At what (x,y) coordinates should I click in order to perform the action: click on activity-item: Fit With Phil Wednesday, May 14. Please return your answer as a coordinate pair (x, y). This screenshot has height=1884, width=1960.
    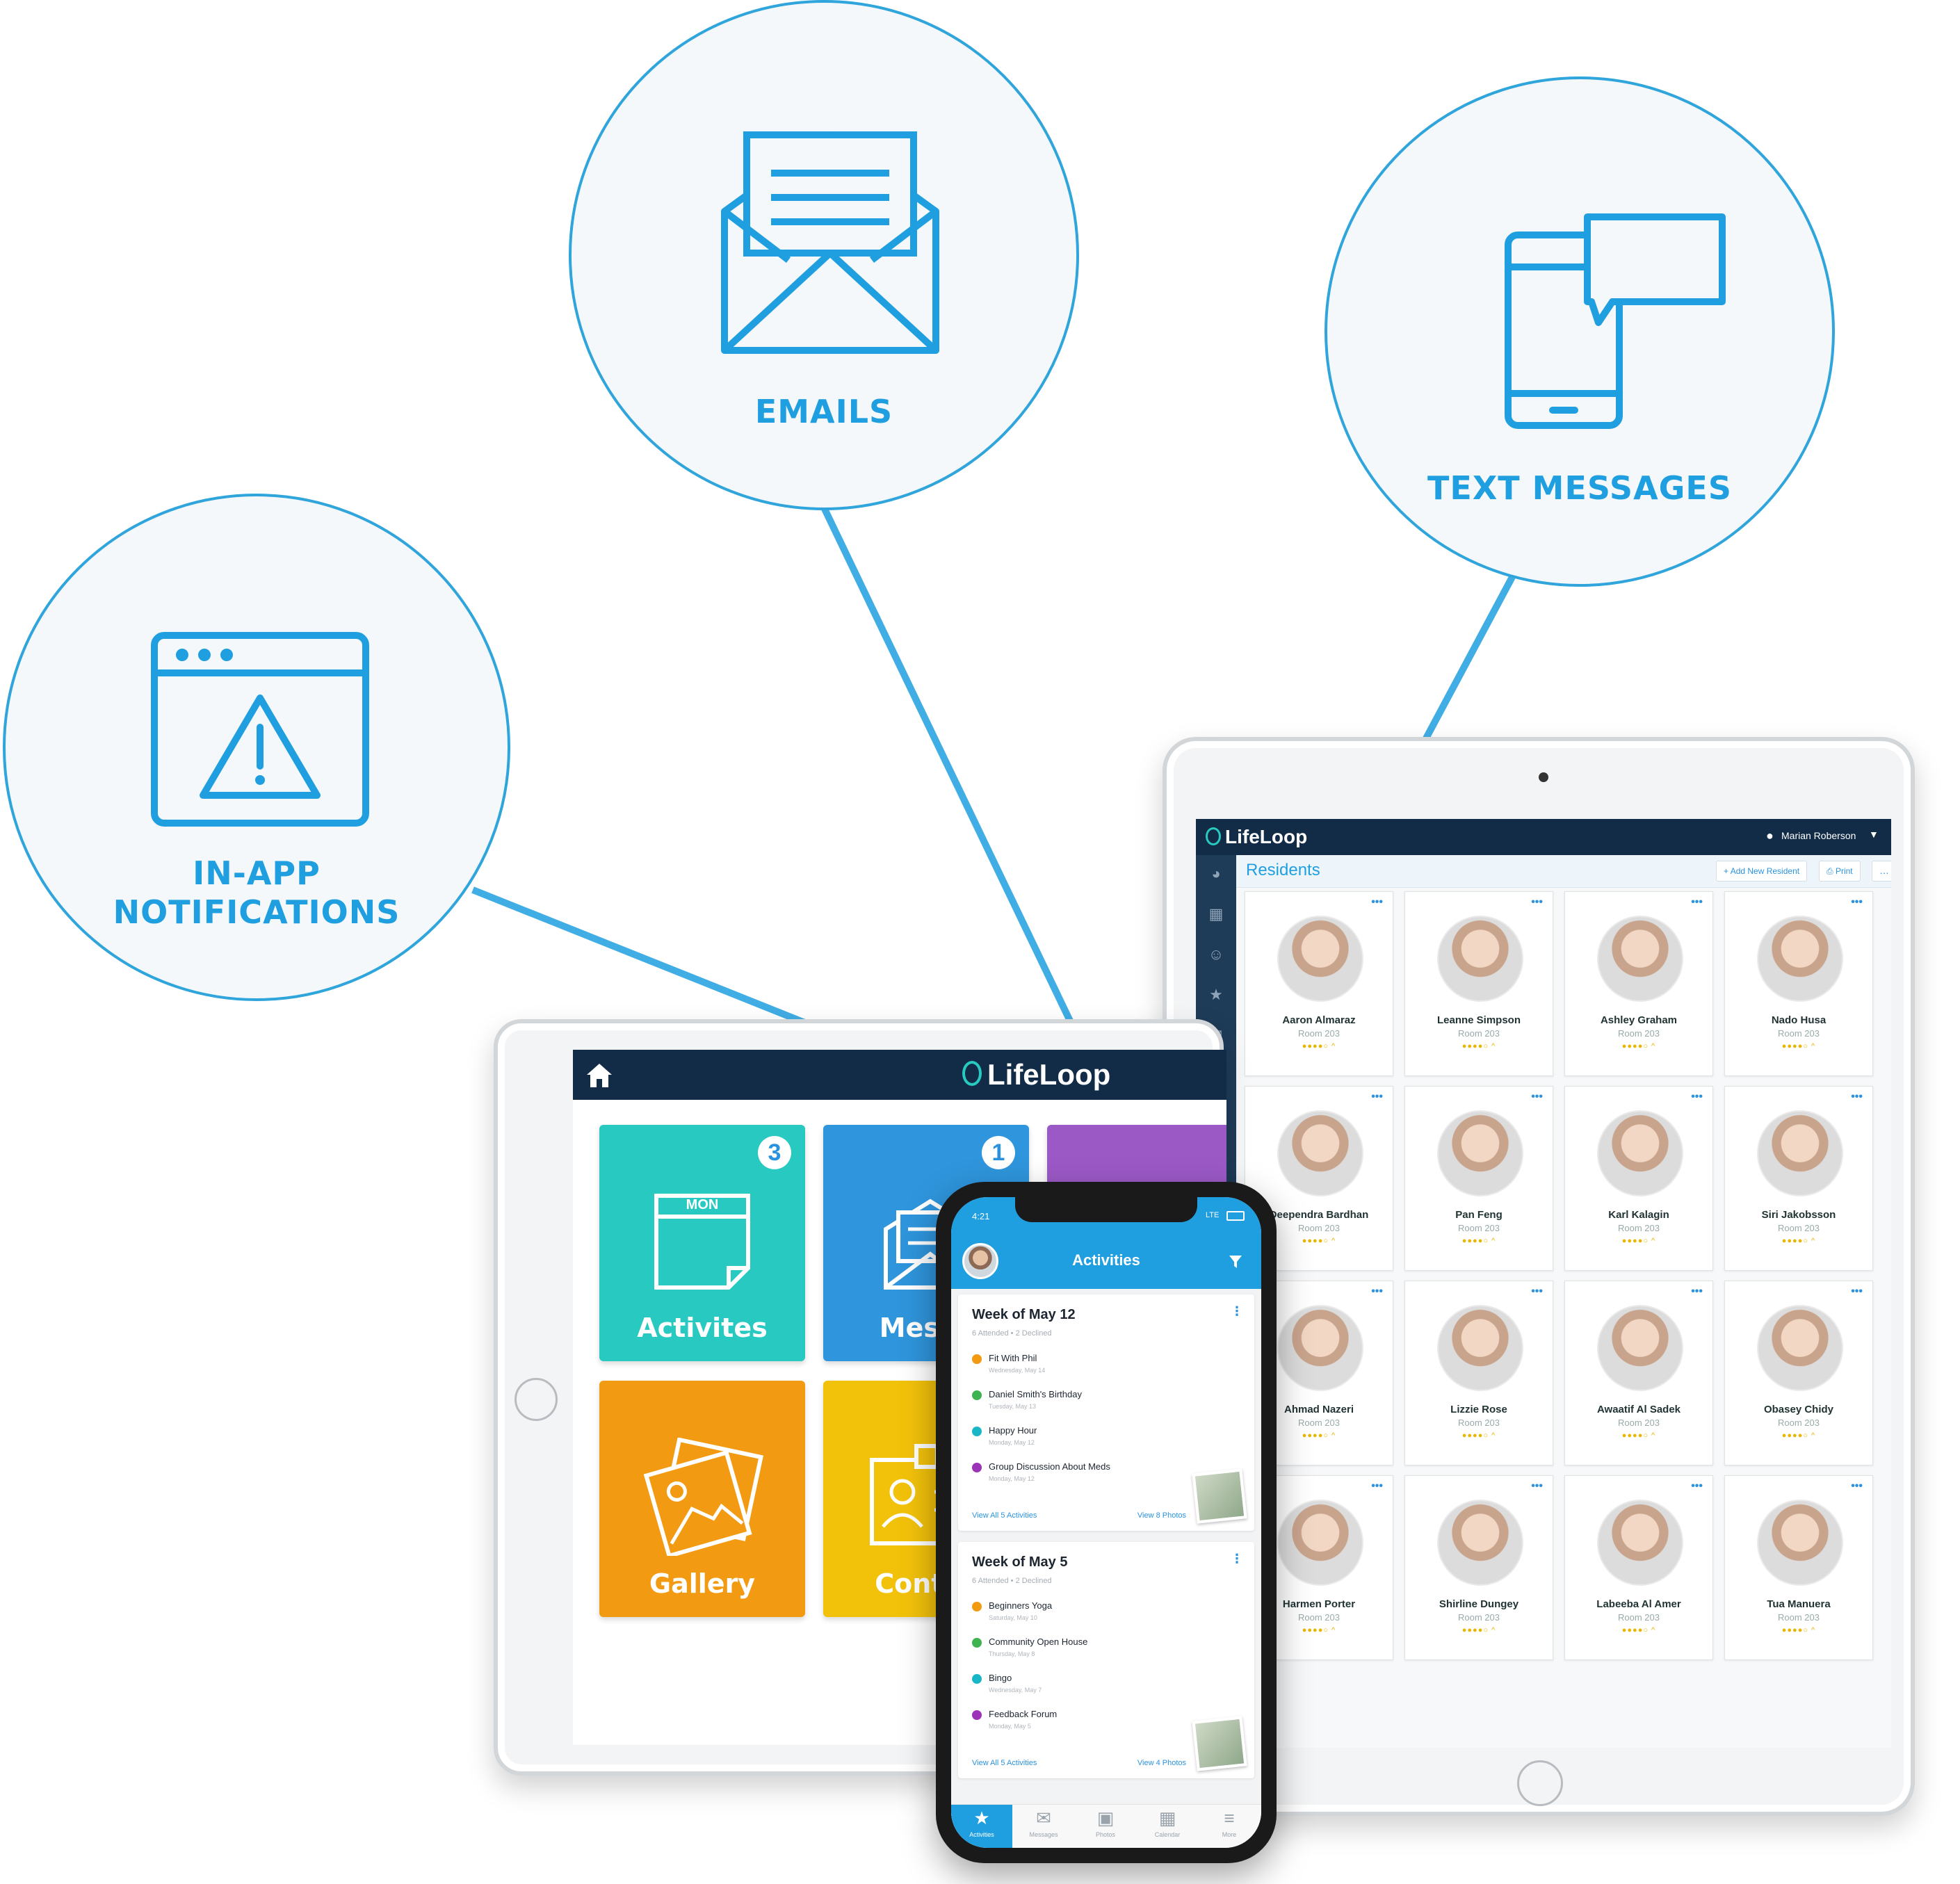
    Looking at the image, I should click on (1086, 1367).